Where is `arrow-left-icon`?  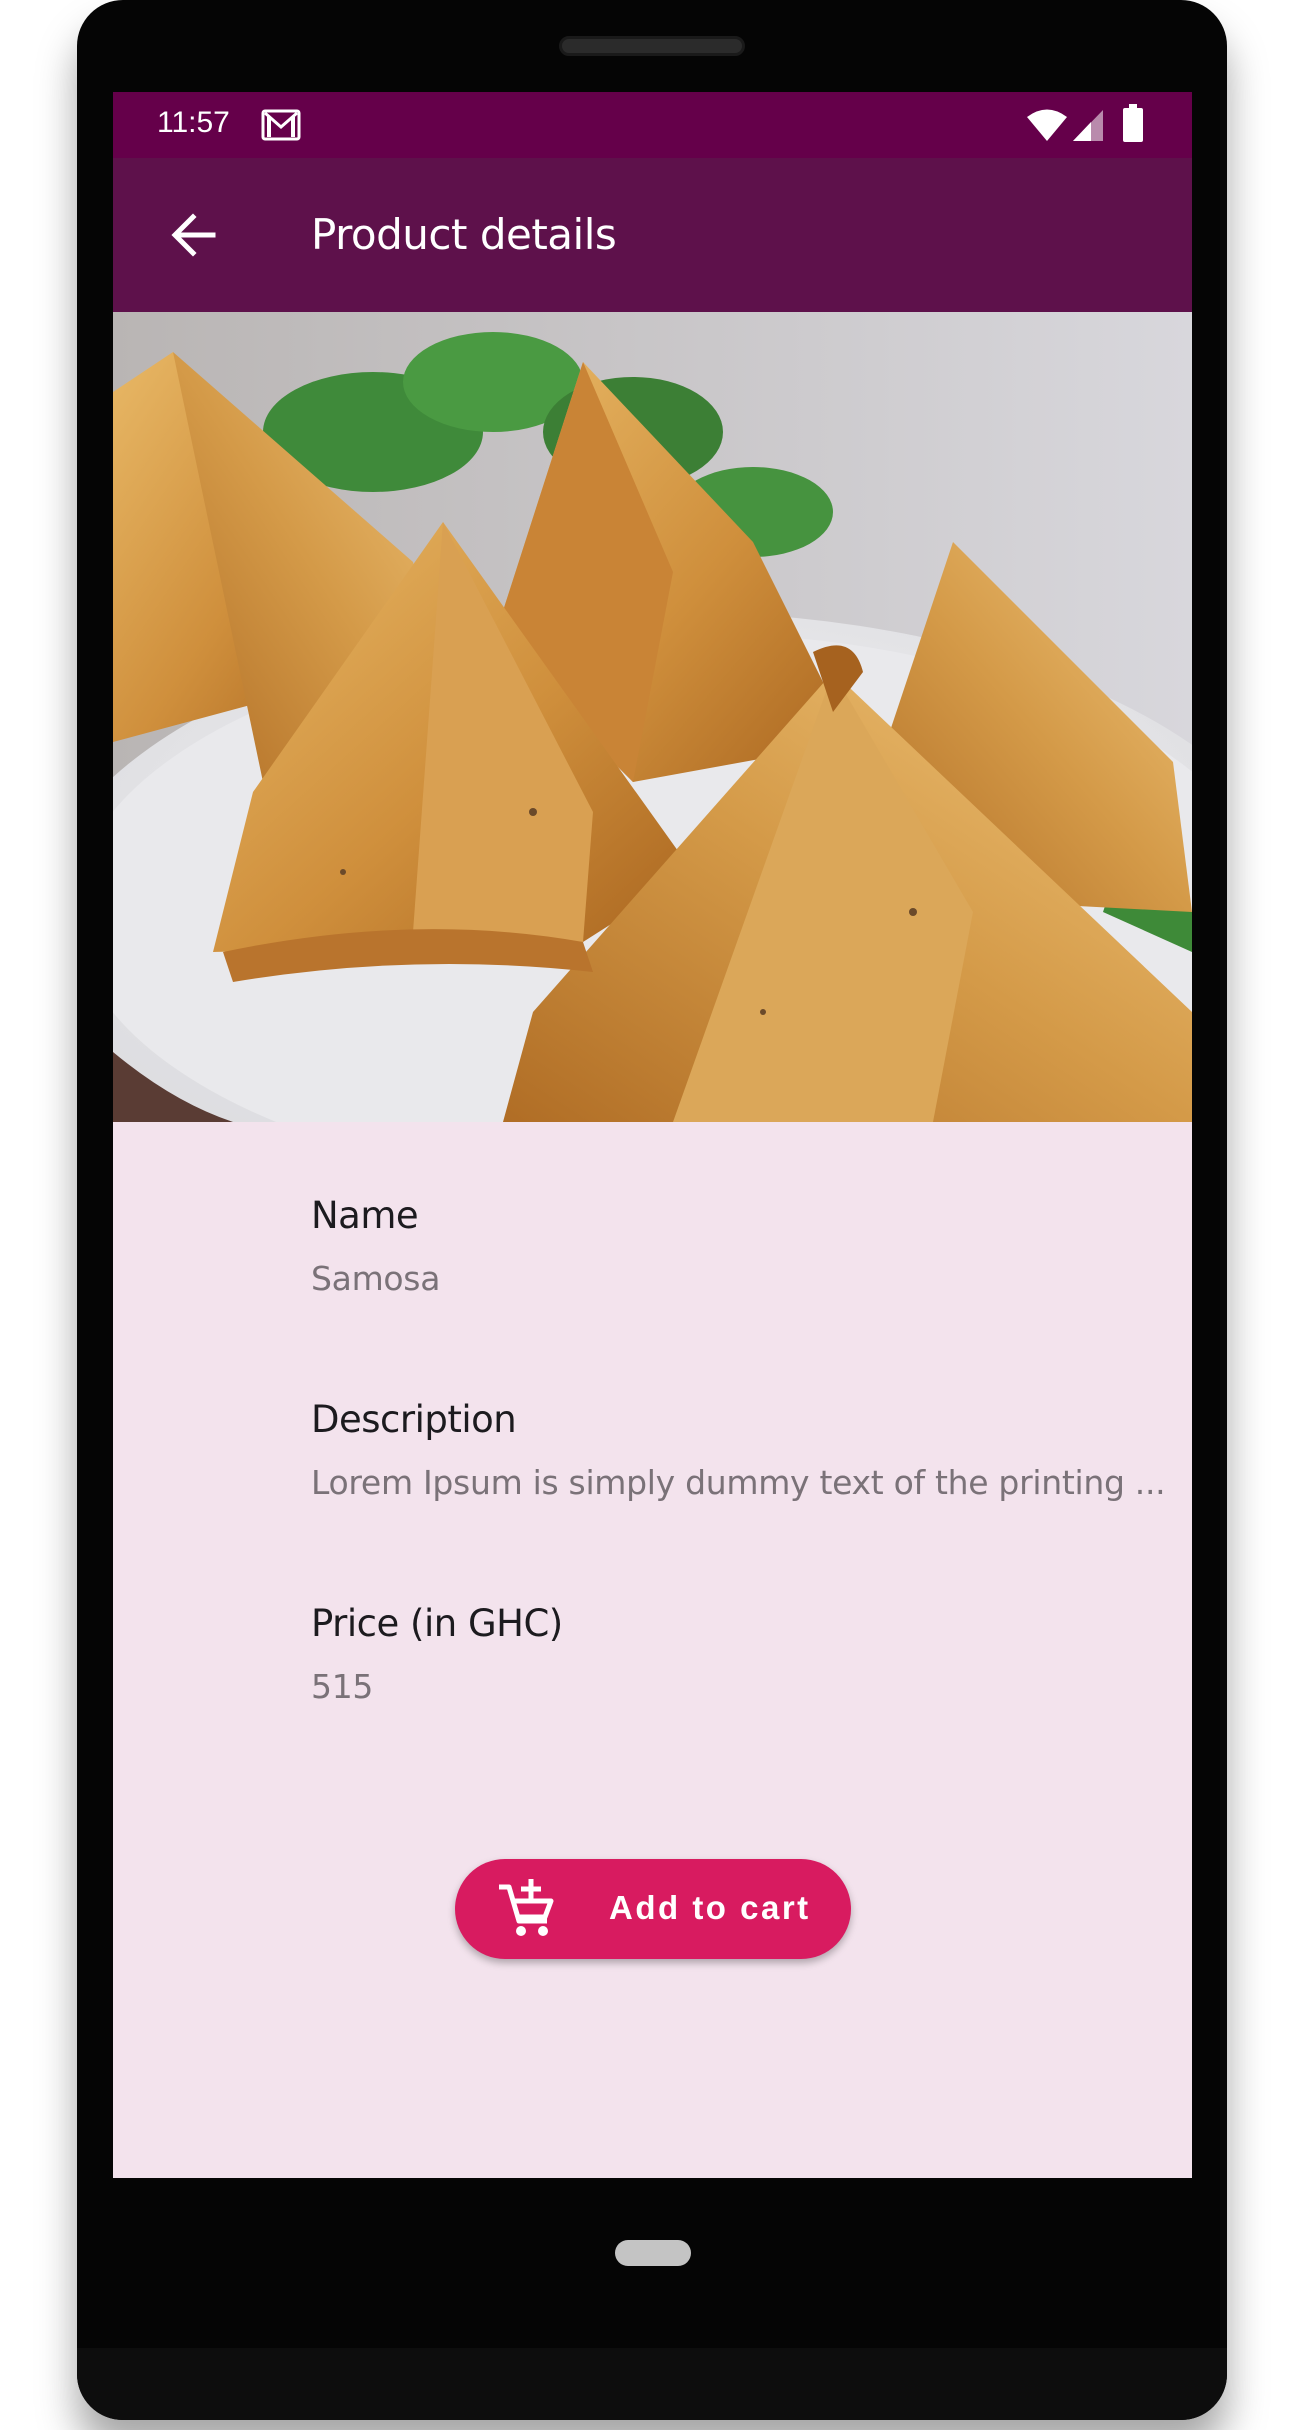
arrow-left-icon is located at coordinates (193, 235).